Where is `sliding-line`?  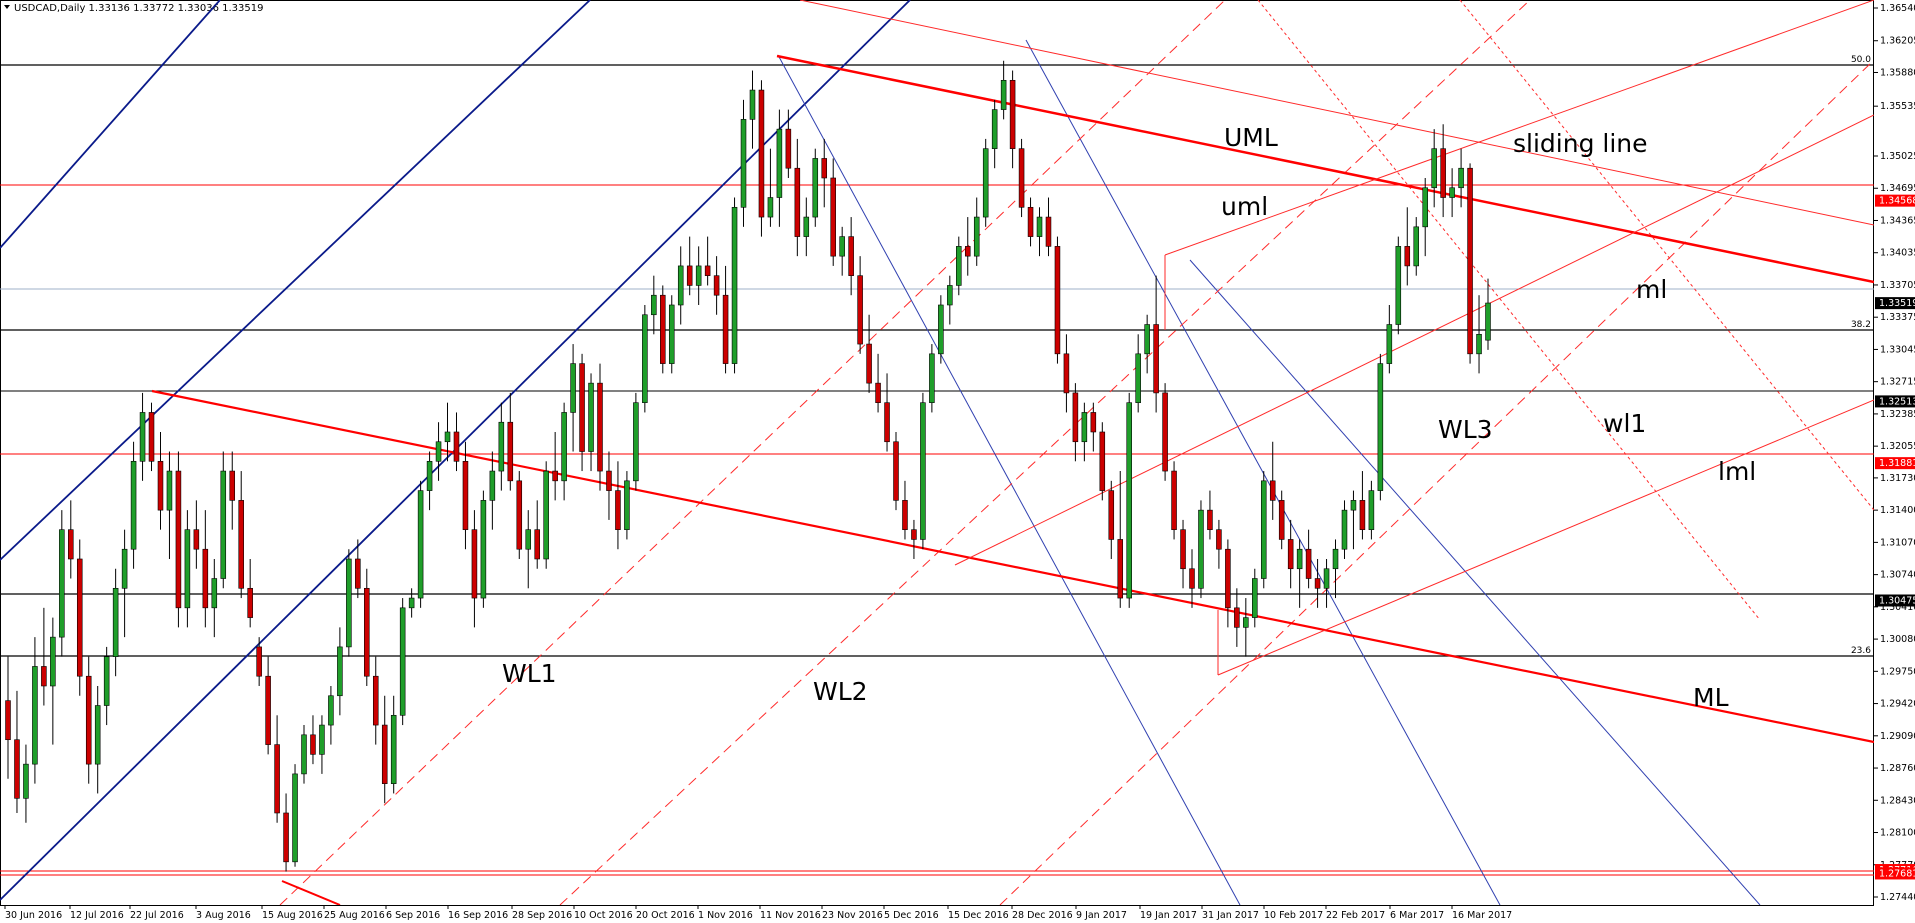
sliding-line is located at coordinates (1336, 113).